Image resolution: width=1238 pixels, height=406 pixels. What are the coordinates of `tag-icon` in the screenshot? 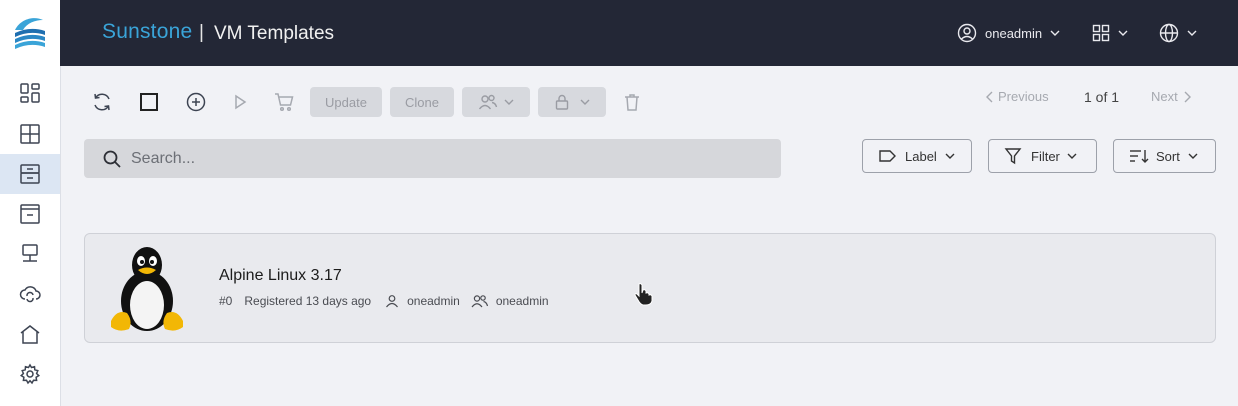 It's located at (887, 156).